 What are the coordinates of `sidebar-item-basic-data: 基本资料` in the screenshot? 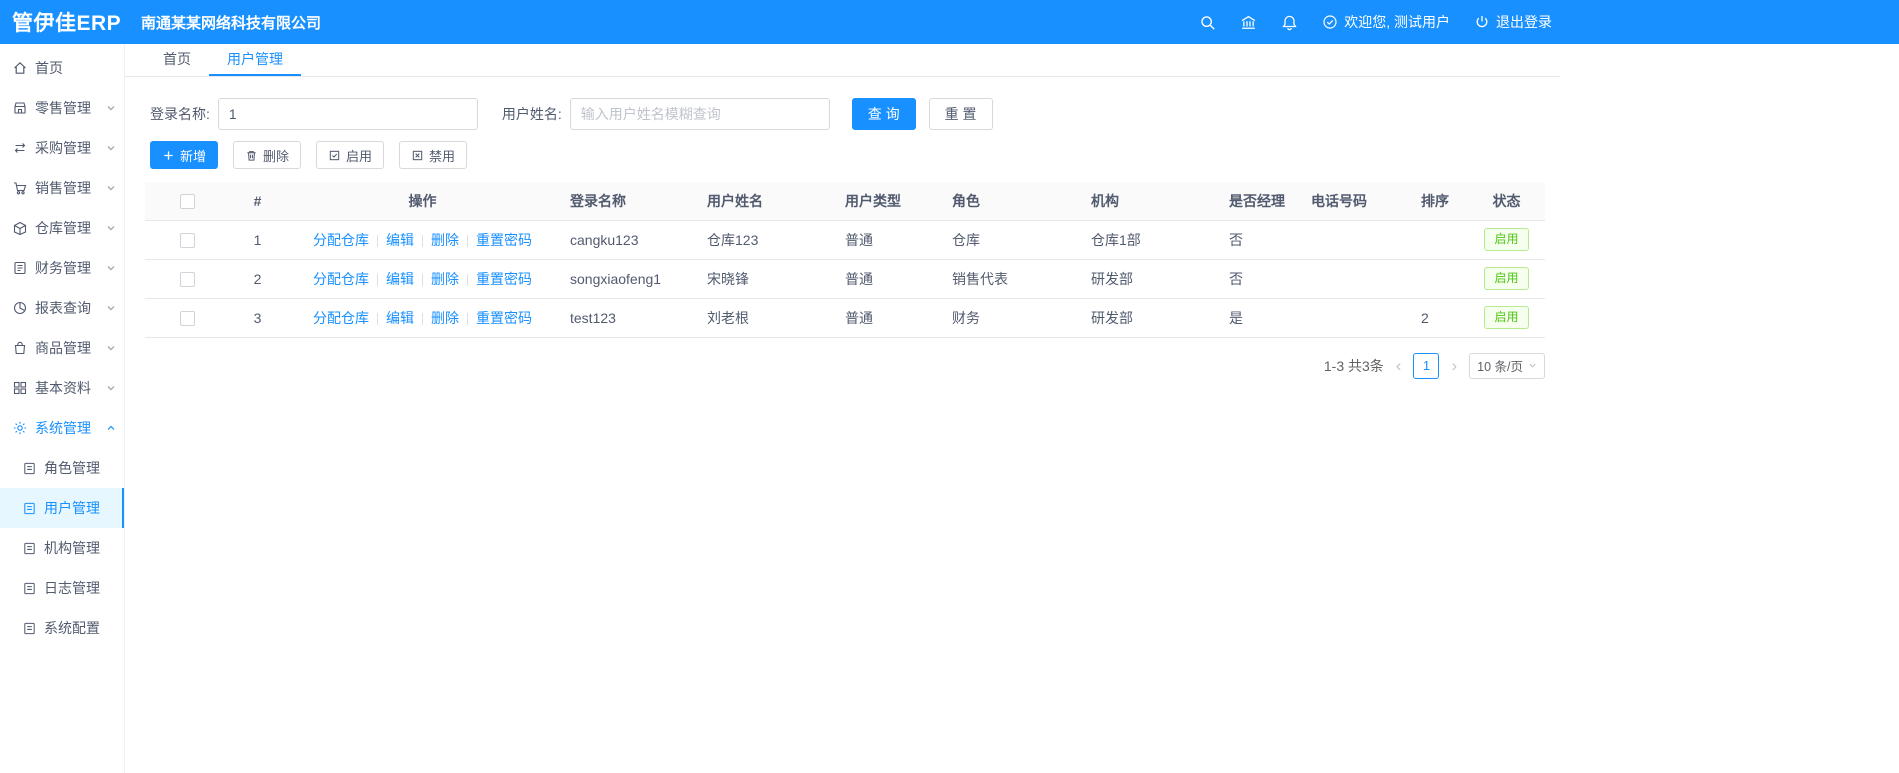 It's located at (62, 388).